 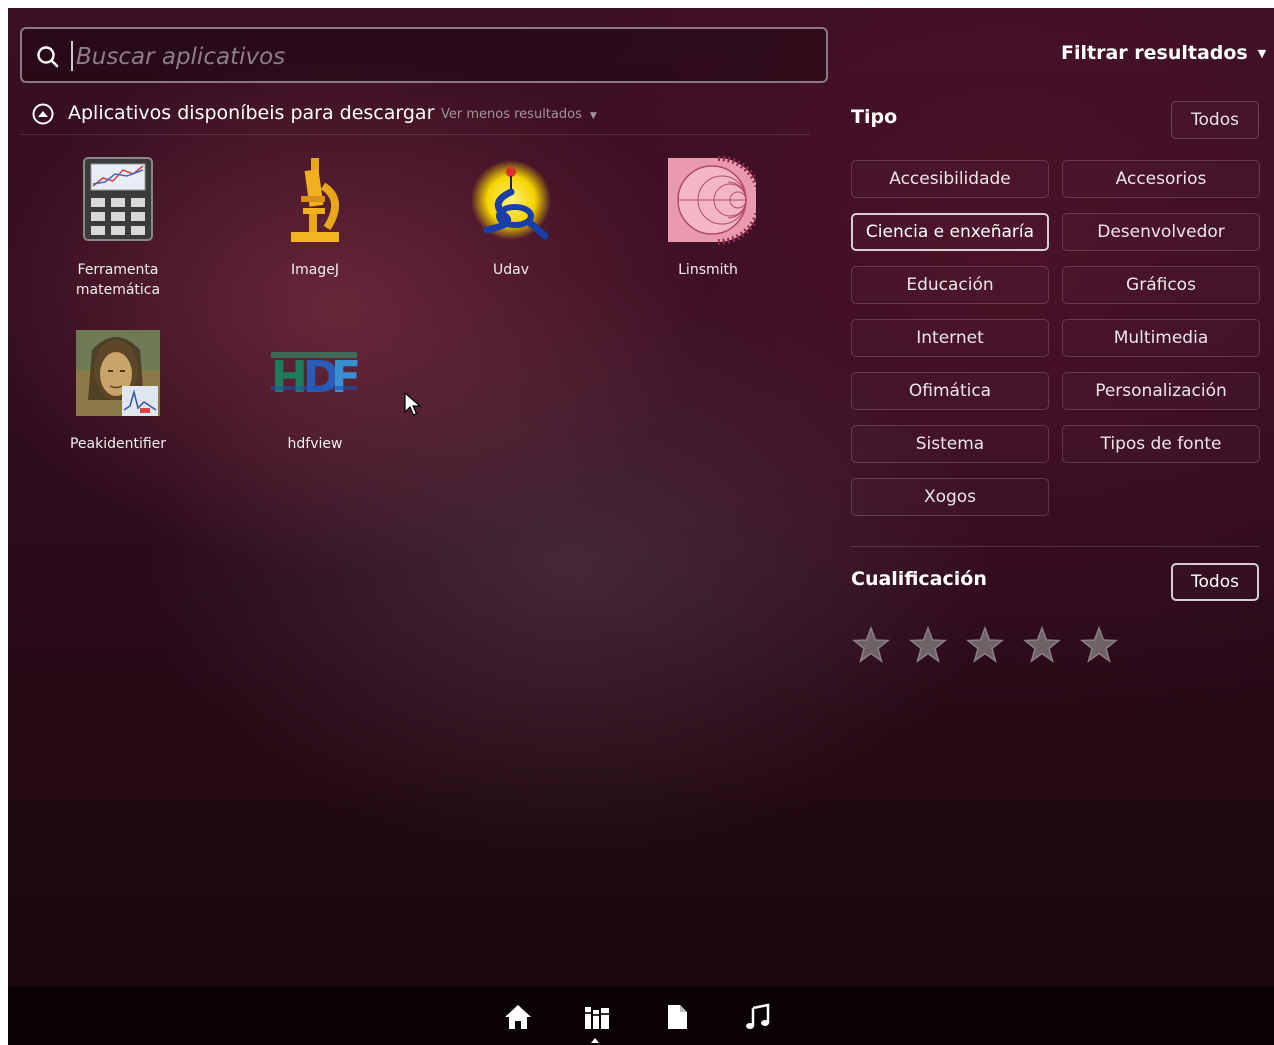 I want to click on filter-multimedia: Multimedia, so click(x=1161, y=338).